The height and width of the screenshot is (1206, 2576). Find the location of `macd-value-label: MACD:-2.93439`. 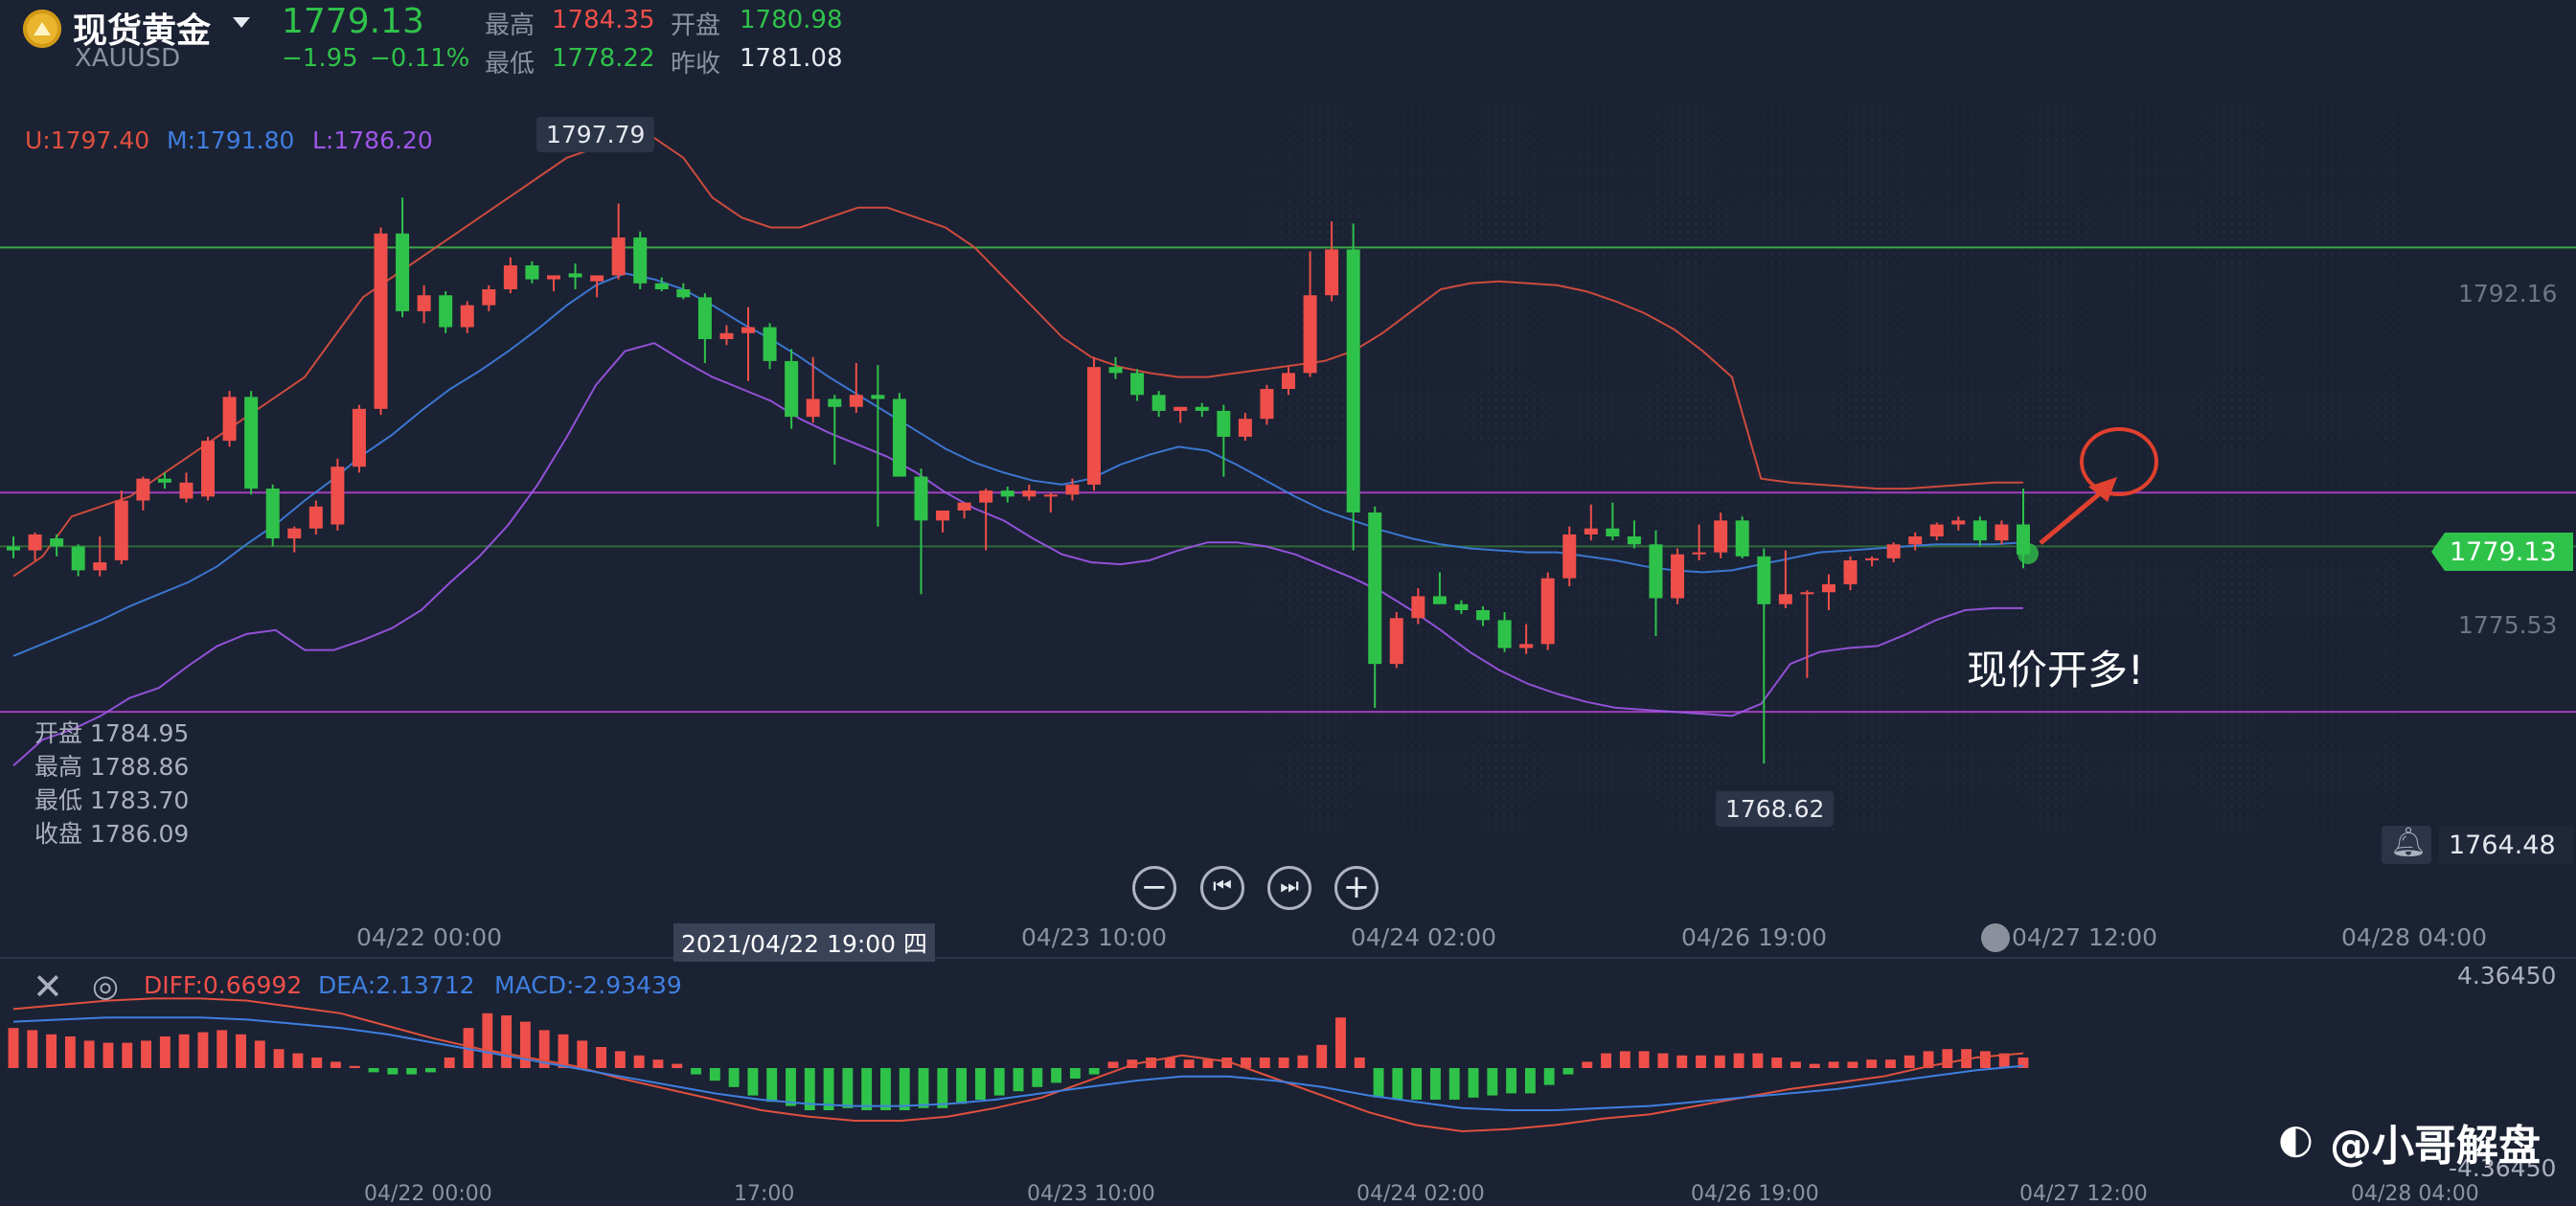

macd-value-label: MACD:-2.93439 is located at coordinates (588, 985).